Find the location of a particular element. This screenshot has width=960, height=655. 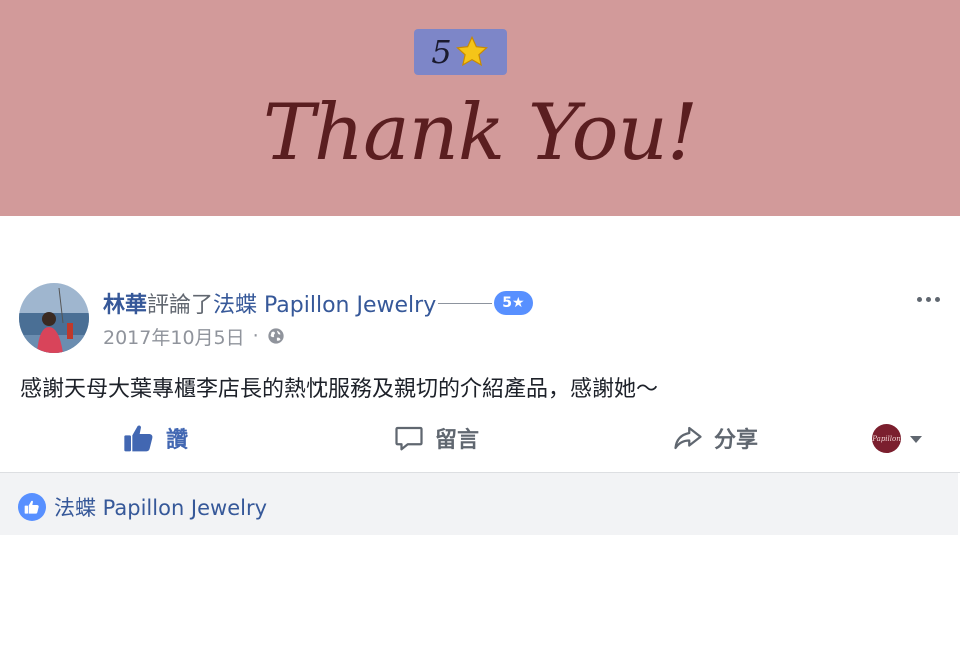

post-meta: 2017年10月5日 · is located at coordinates (194, 336).